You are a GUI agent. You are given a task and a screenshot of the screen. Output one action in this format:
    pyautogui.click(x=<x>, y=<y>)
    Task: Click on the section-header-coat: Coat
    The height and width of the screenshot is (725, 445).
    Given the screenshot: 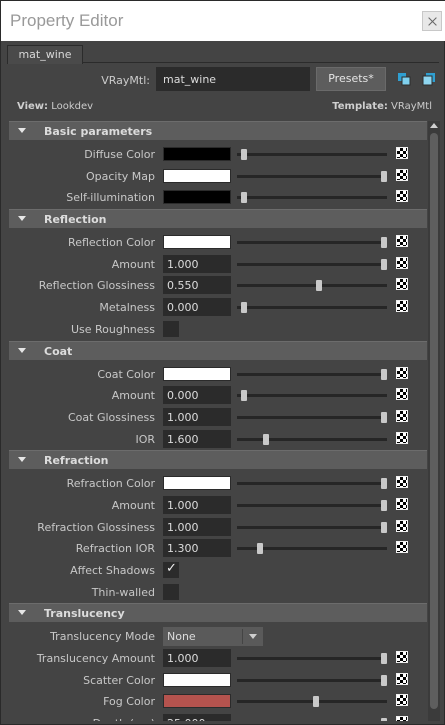 What is the action you would take?
    pyautogui.click(x=218, y=350)
    